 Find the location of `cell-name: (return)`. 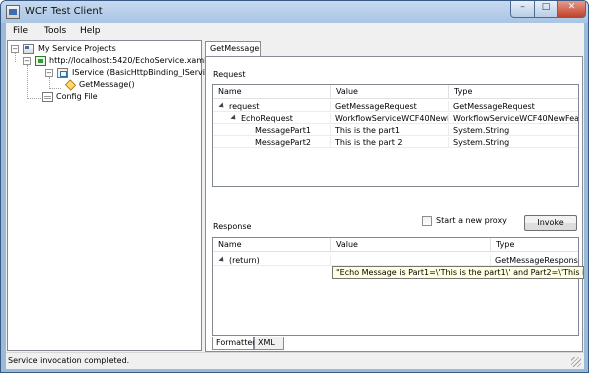

cell-name: (return) is located at coordinates (272, 260).